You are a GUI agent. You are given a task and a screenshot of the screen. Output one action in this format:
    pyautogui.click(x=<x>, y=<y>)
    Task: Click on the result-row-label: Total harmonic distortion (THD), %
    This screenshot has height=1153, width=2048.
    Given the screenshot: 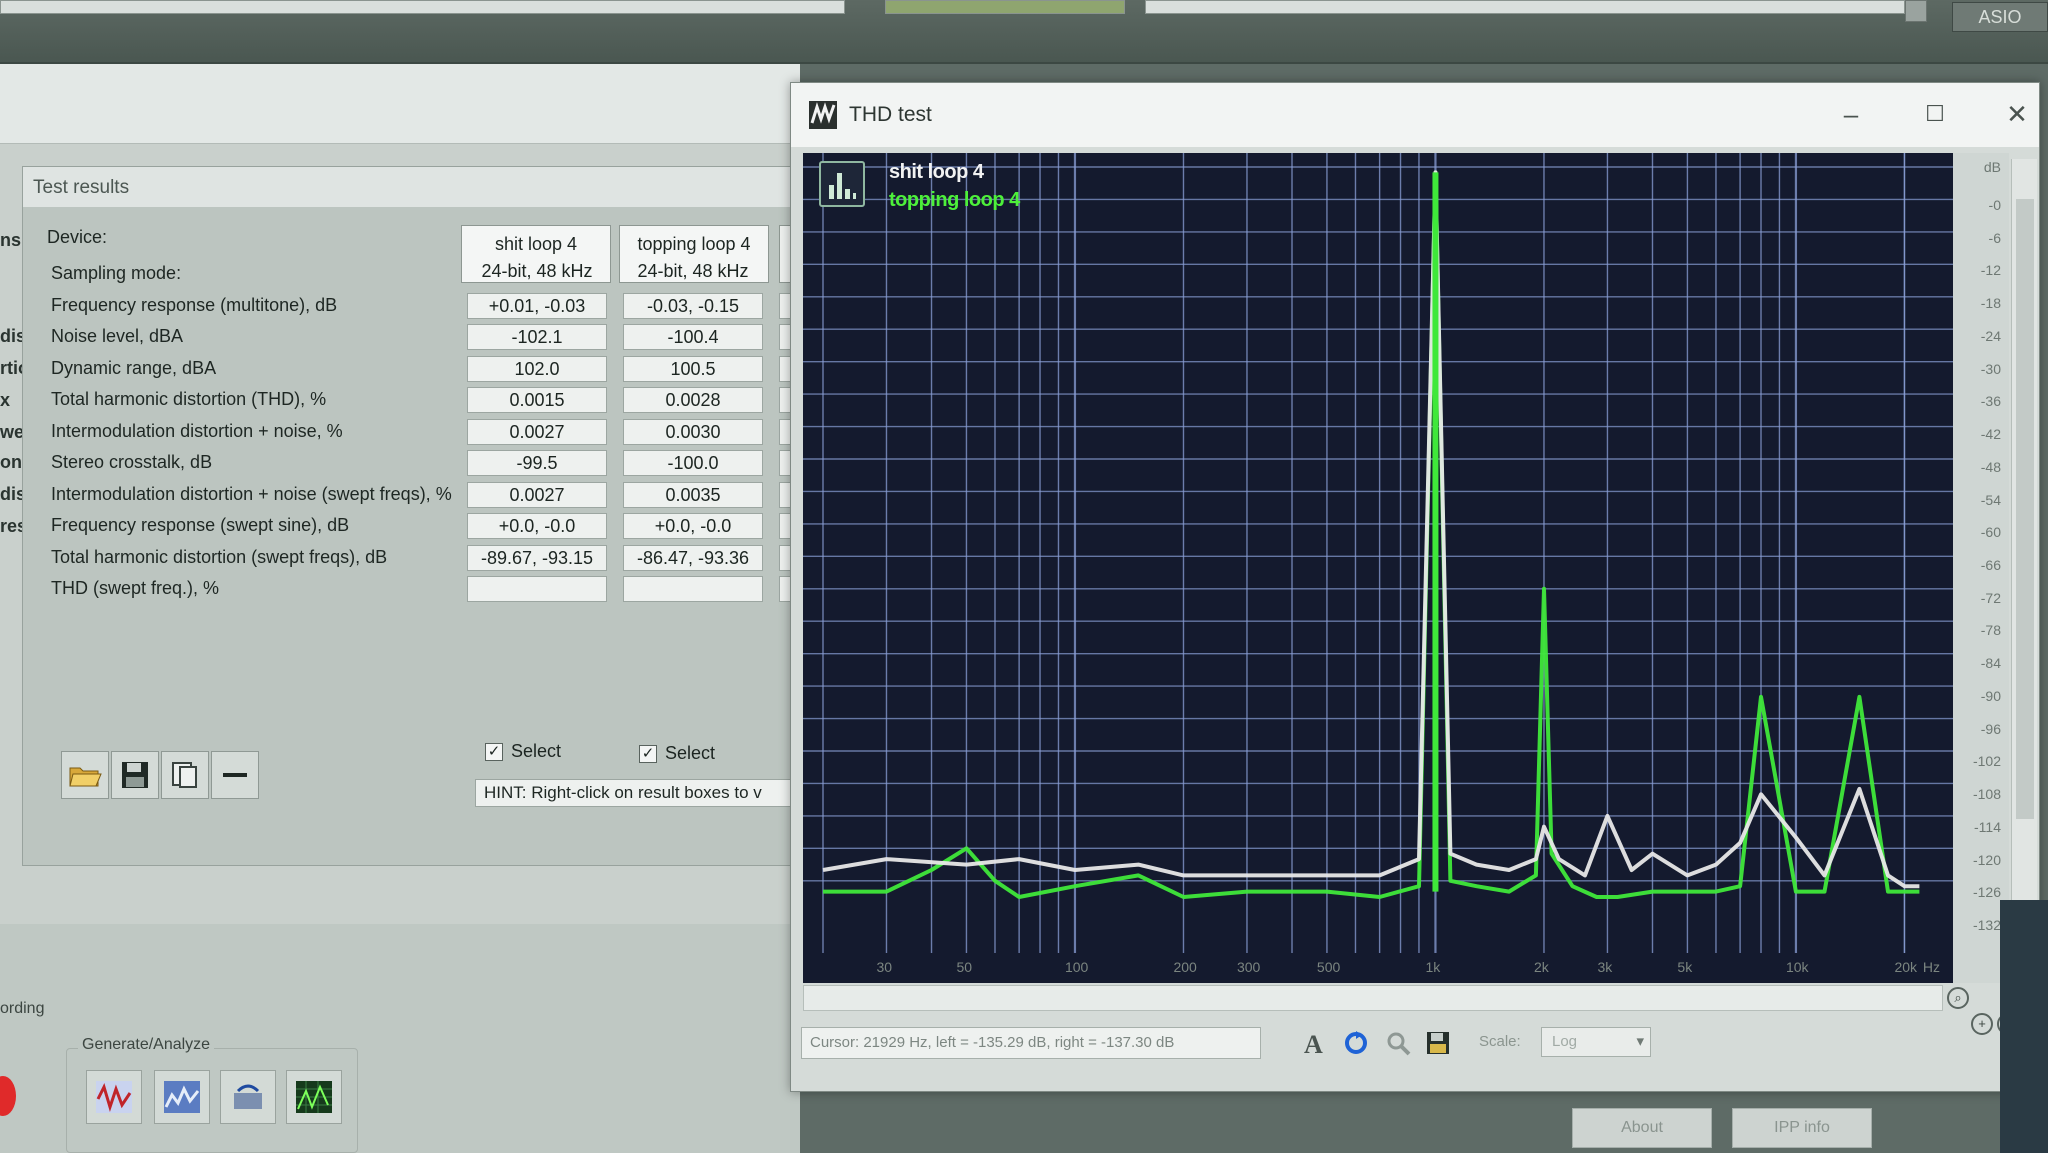 What is the action you would take?
    pyautogui.click(x=189, y=399)
    